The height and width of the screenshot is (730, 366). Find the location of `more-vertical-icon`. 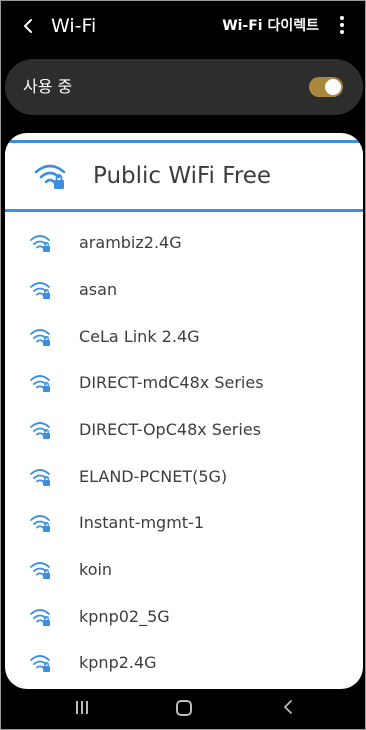

more-vertical-icon is located at coordinates (342, 25).